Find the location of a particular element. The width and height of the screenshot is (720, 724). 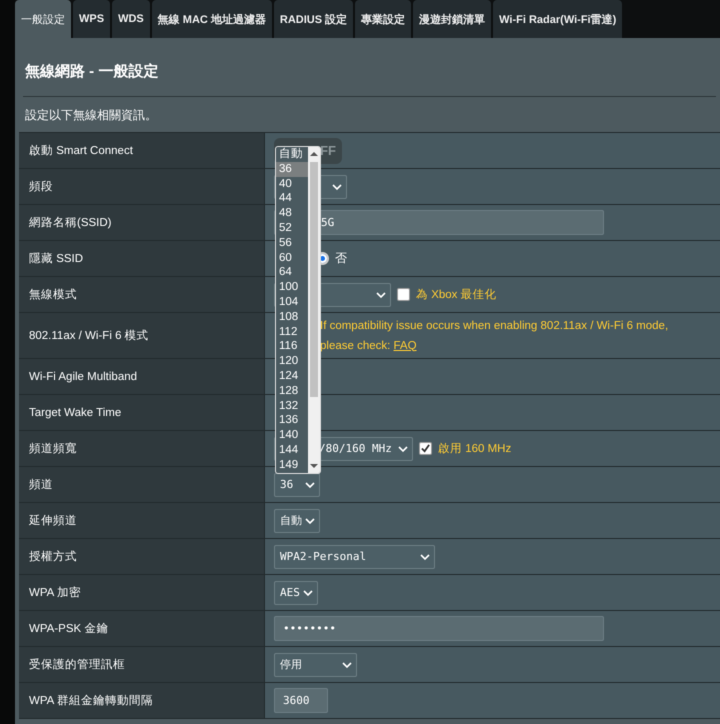

checkbox-label: 啟用 160 MHz is located at coordinates (475, 449).